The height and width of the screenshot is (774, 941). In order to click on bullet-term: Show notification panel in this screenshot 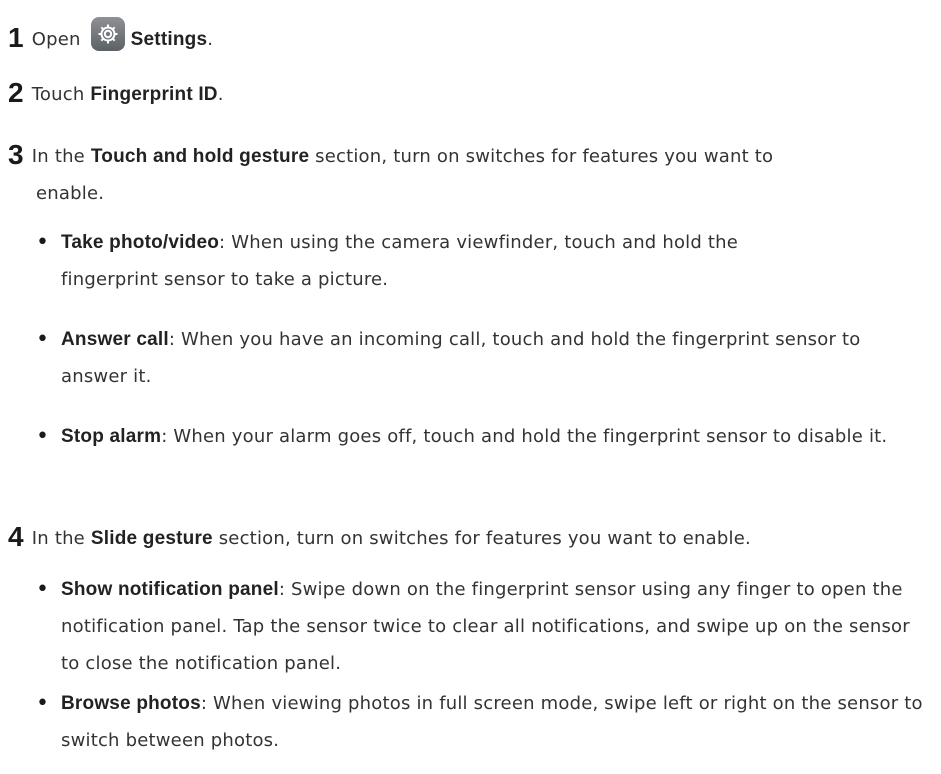, I will do `click(170, 589)`.